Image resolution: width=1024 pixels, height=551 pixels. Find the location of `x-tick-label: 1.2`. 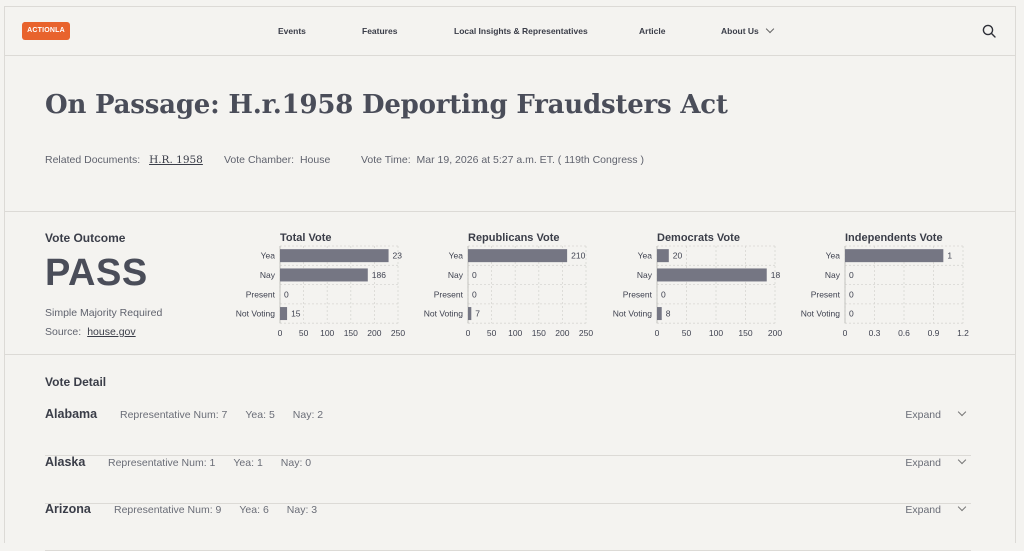

x-tick-label: 1.2 is located at coordinates (963, 333).